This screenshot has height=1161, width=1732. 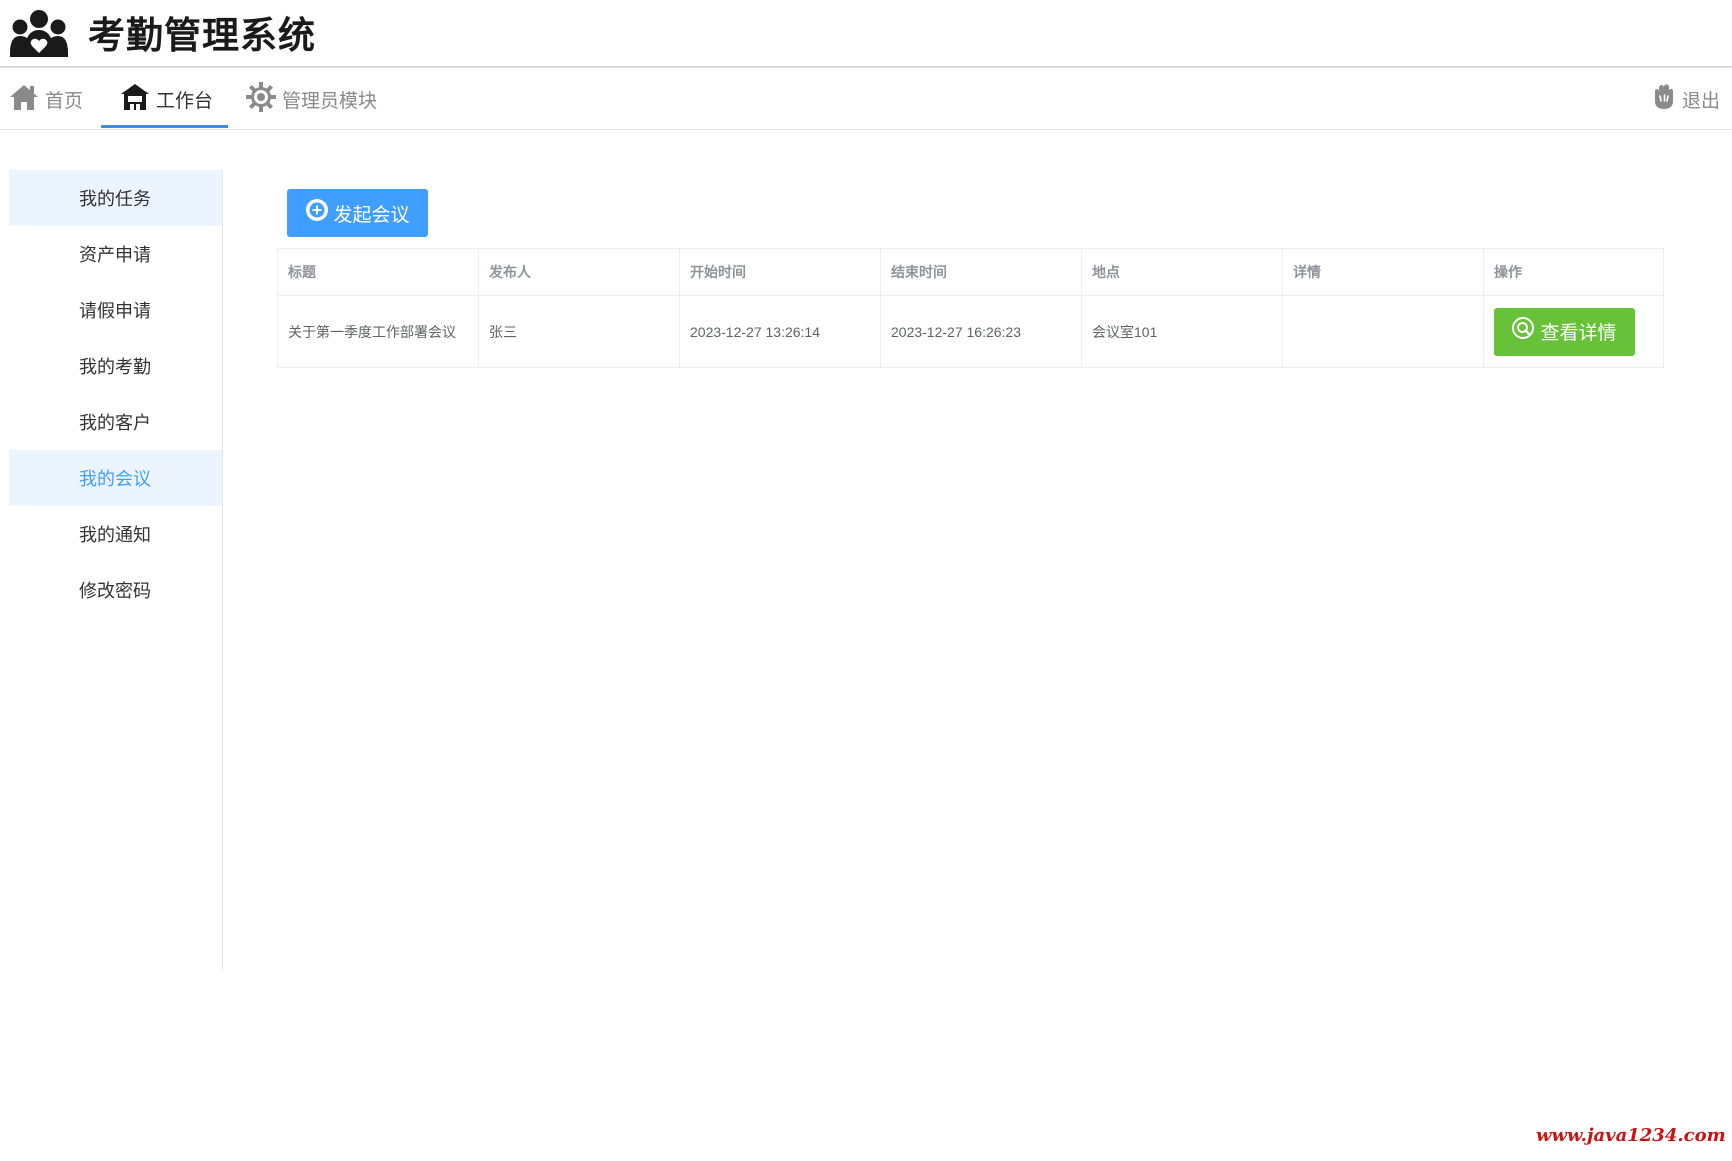 What do you see at coordinates (579, 331) in the screenshot?
I see `cell-publisher: 张三` at bounding box center [579, 331].